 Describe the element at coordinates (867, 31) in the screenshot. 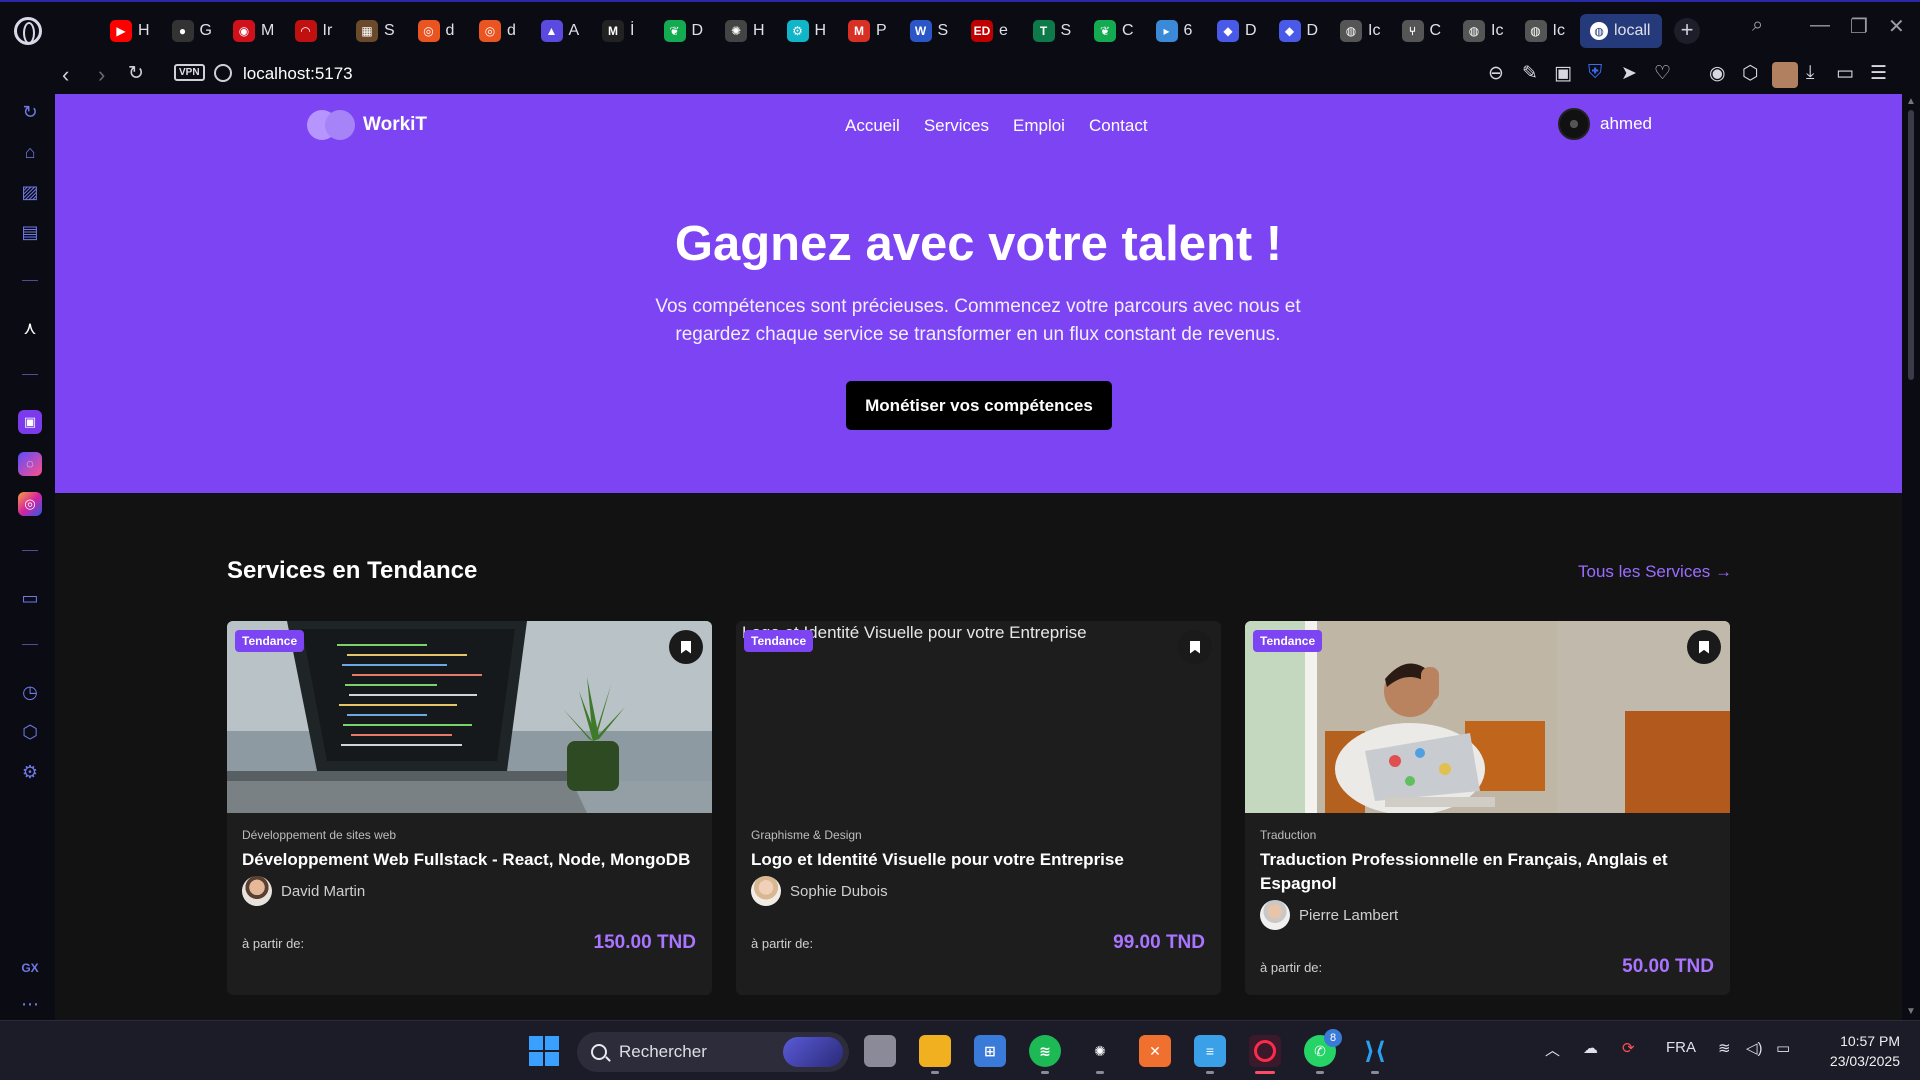

I see `browser-tab: MP` at that location.